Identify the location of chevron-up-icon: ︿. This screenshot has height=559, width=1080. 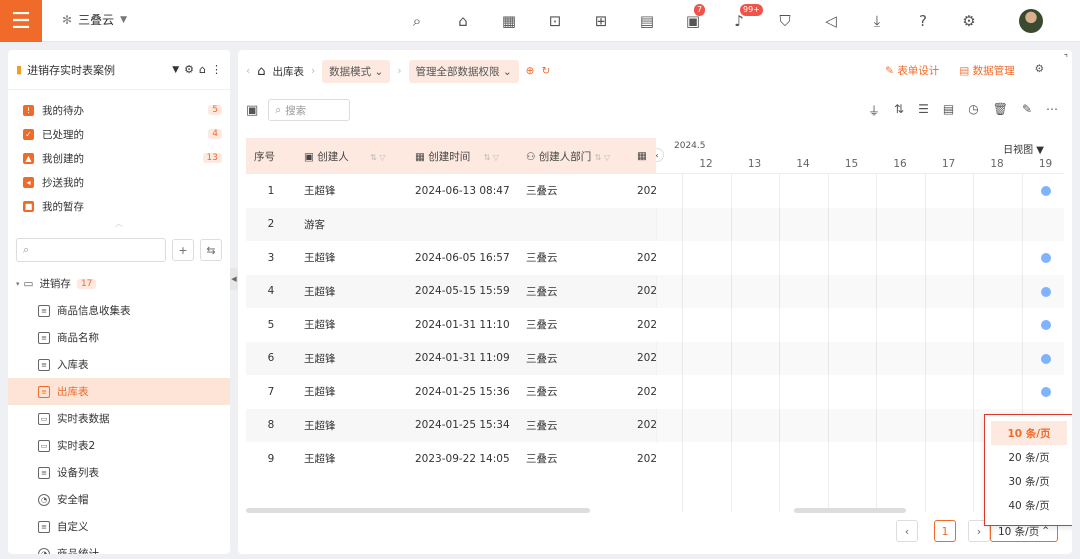
(119, 223).